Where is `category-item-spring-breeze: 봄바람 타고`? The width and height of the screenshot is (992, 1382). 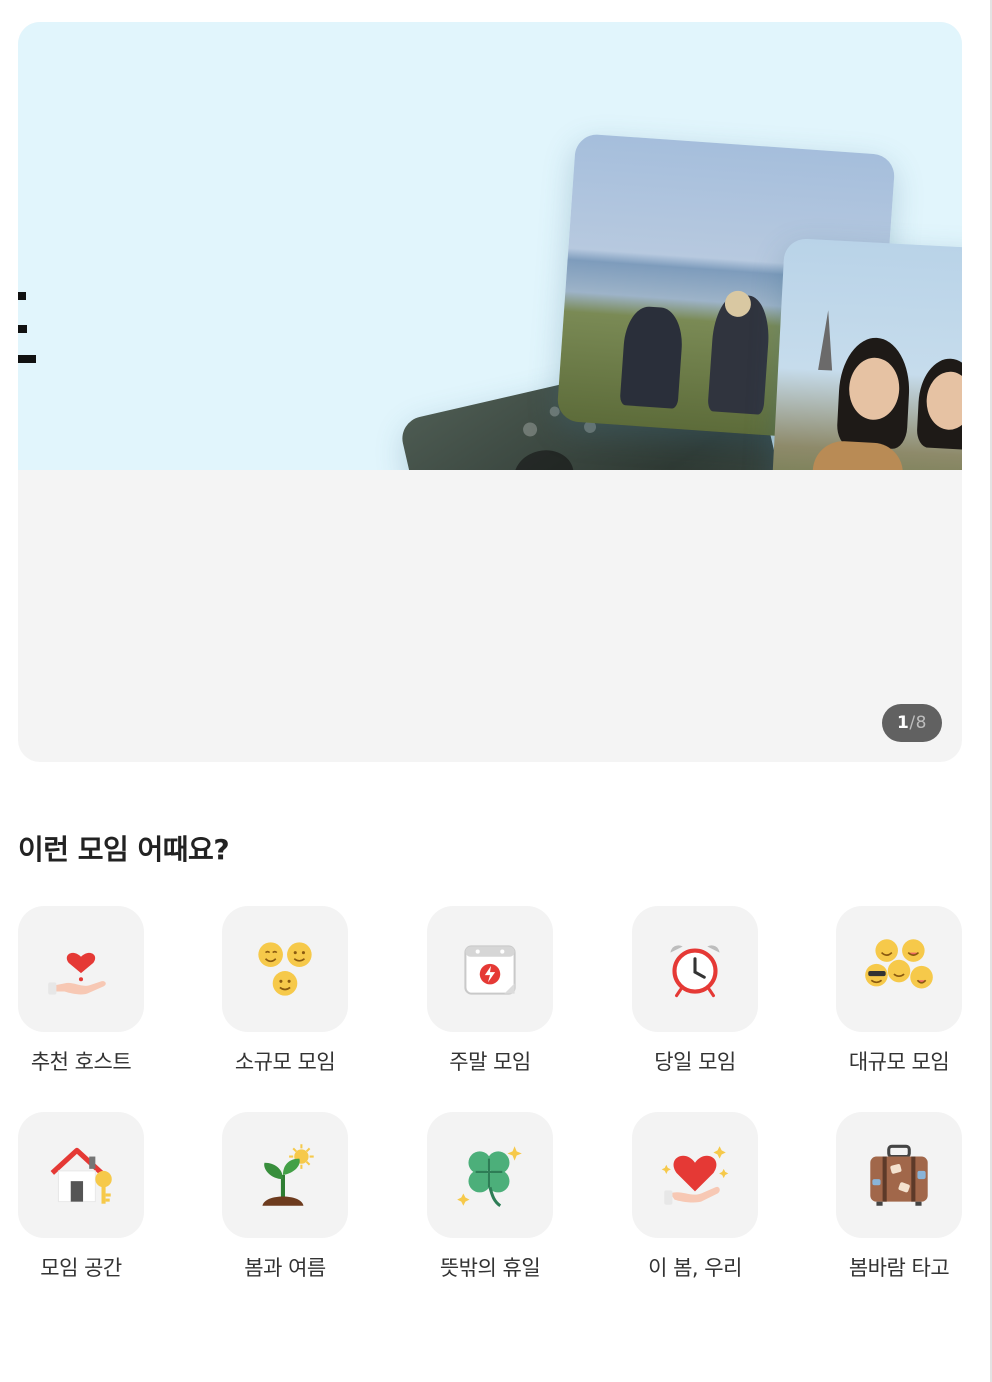
category-item-spring-breeze: 봄바람 타고 is located at coordinates (899, 1197).